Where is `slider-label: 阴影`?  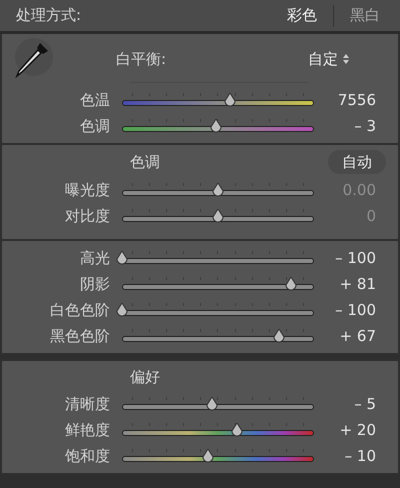
slider-label: 阴影 is located at coordinates (95, 284).